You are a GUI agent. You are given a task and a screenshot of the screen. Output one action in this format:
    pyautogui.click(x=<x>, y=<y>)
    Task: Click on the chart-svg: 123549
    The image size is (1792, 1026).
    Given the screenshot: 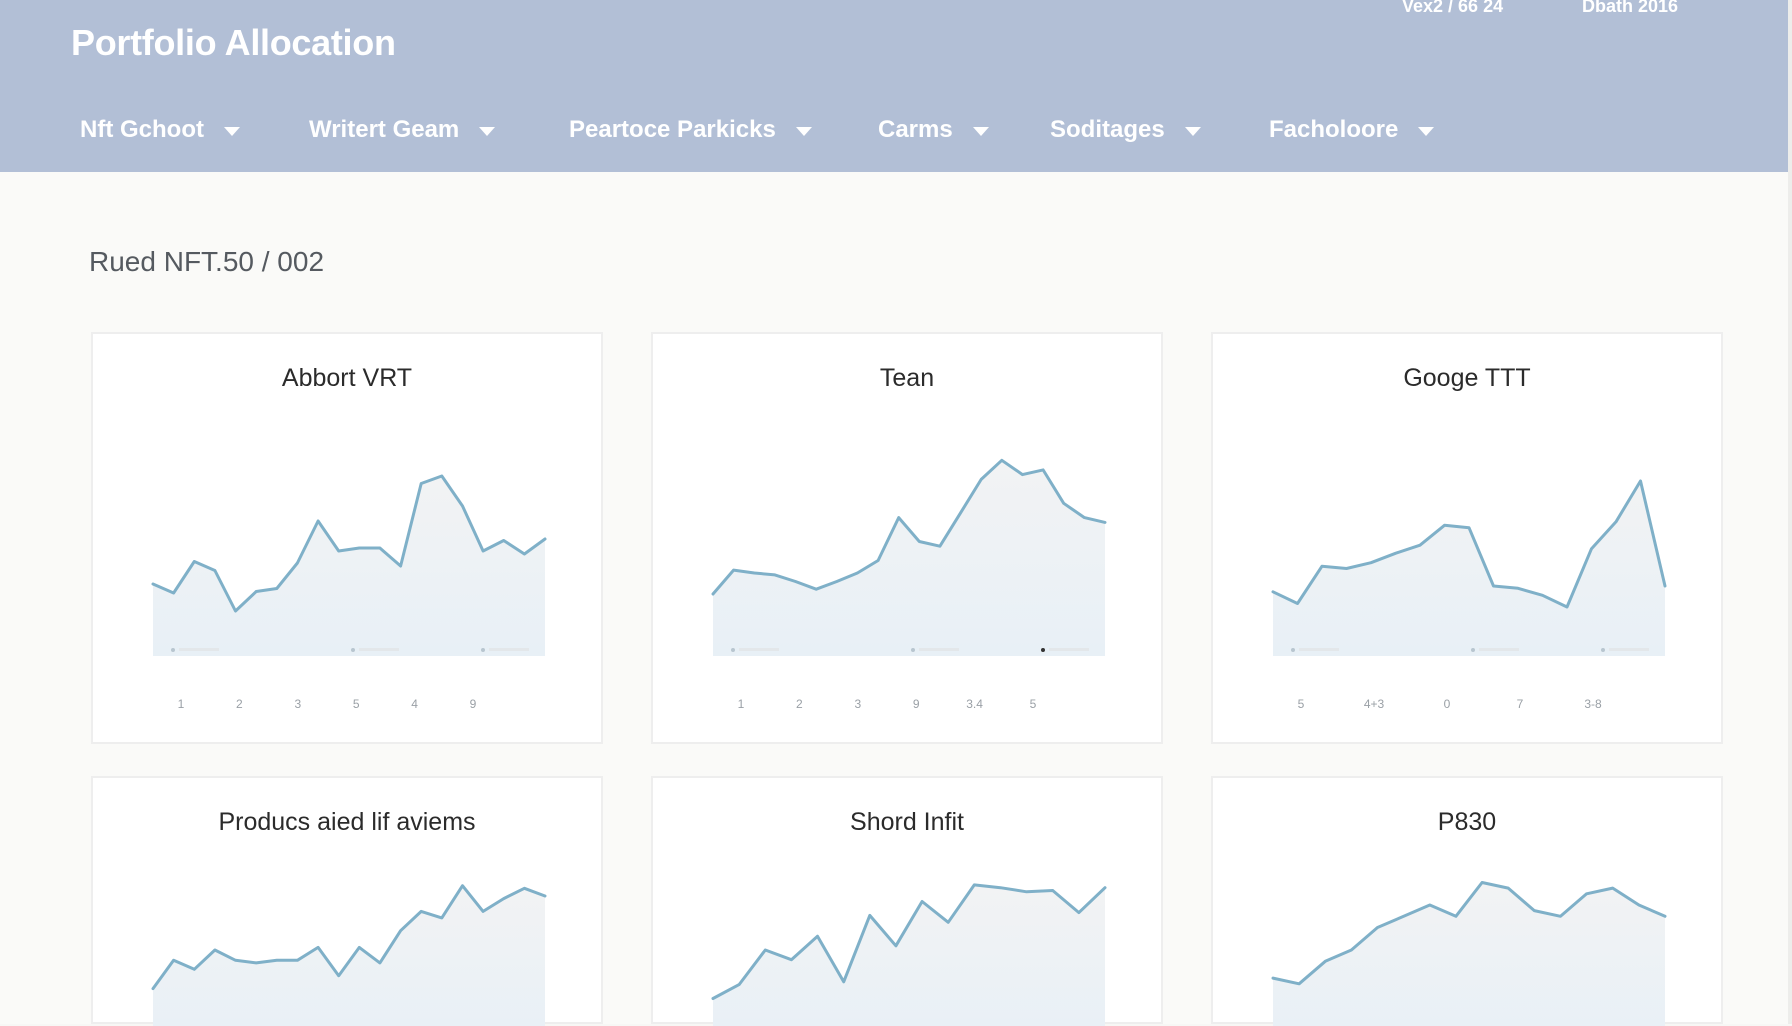 What is the action you would take?
    pyautogui.click(x=349, y=540)
    